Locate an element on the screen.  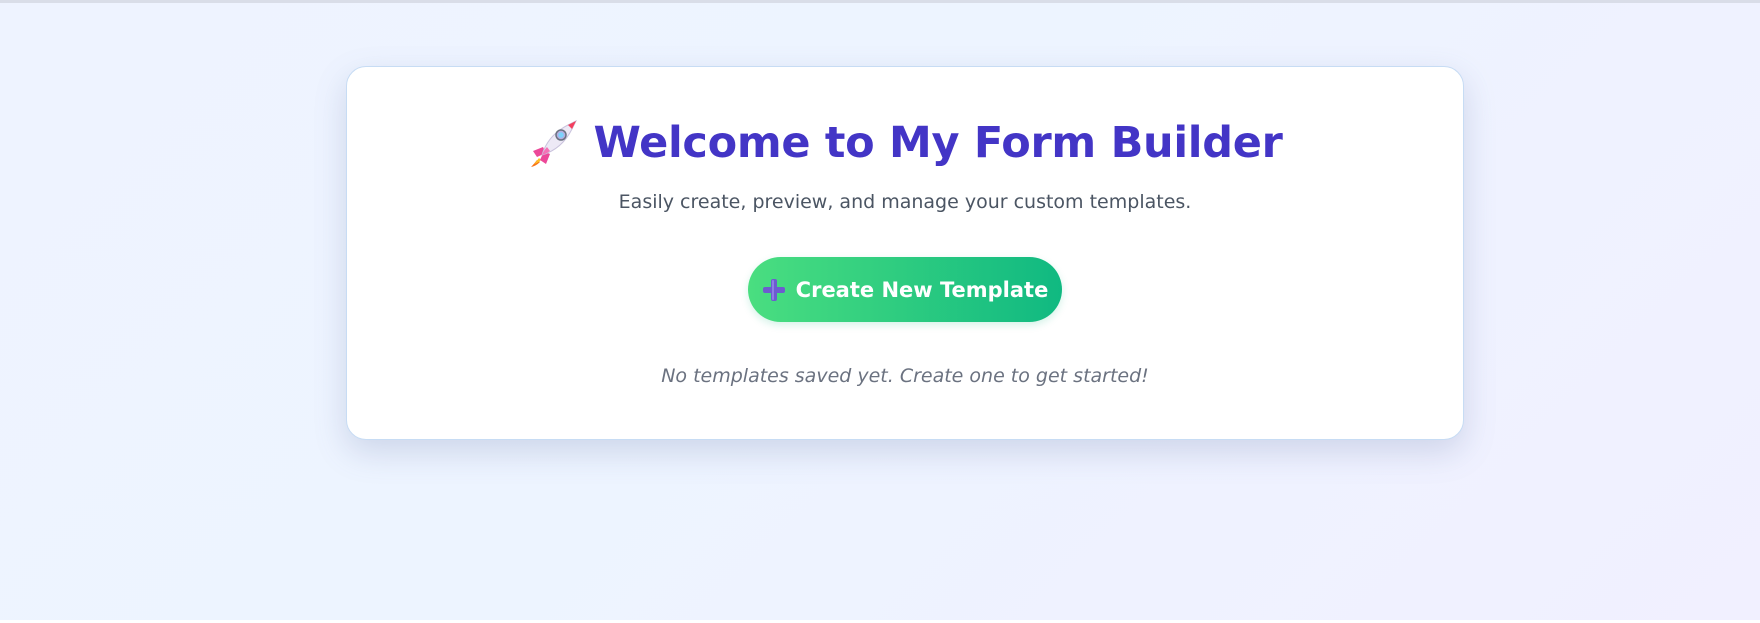
plus-icon is located at coordinates (773, 289).